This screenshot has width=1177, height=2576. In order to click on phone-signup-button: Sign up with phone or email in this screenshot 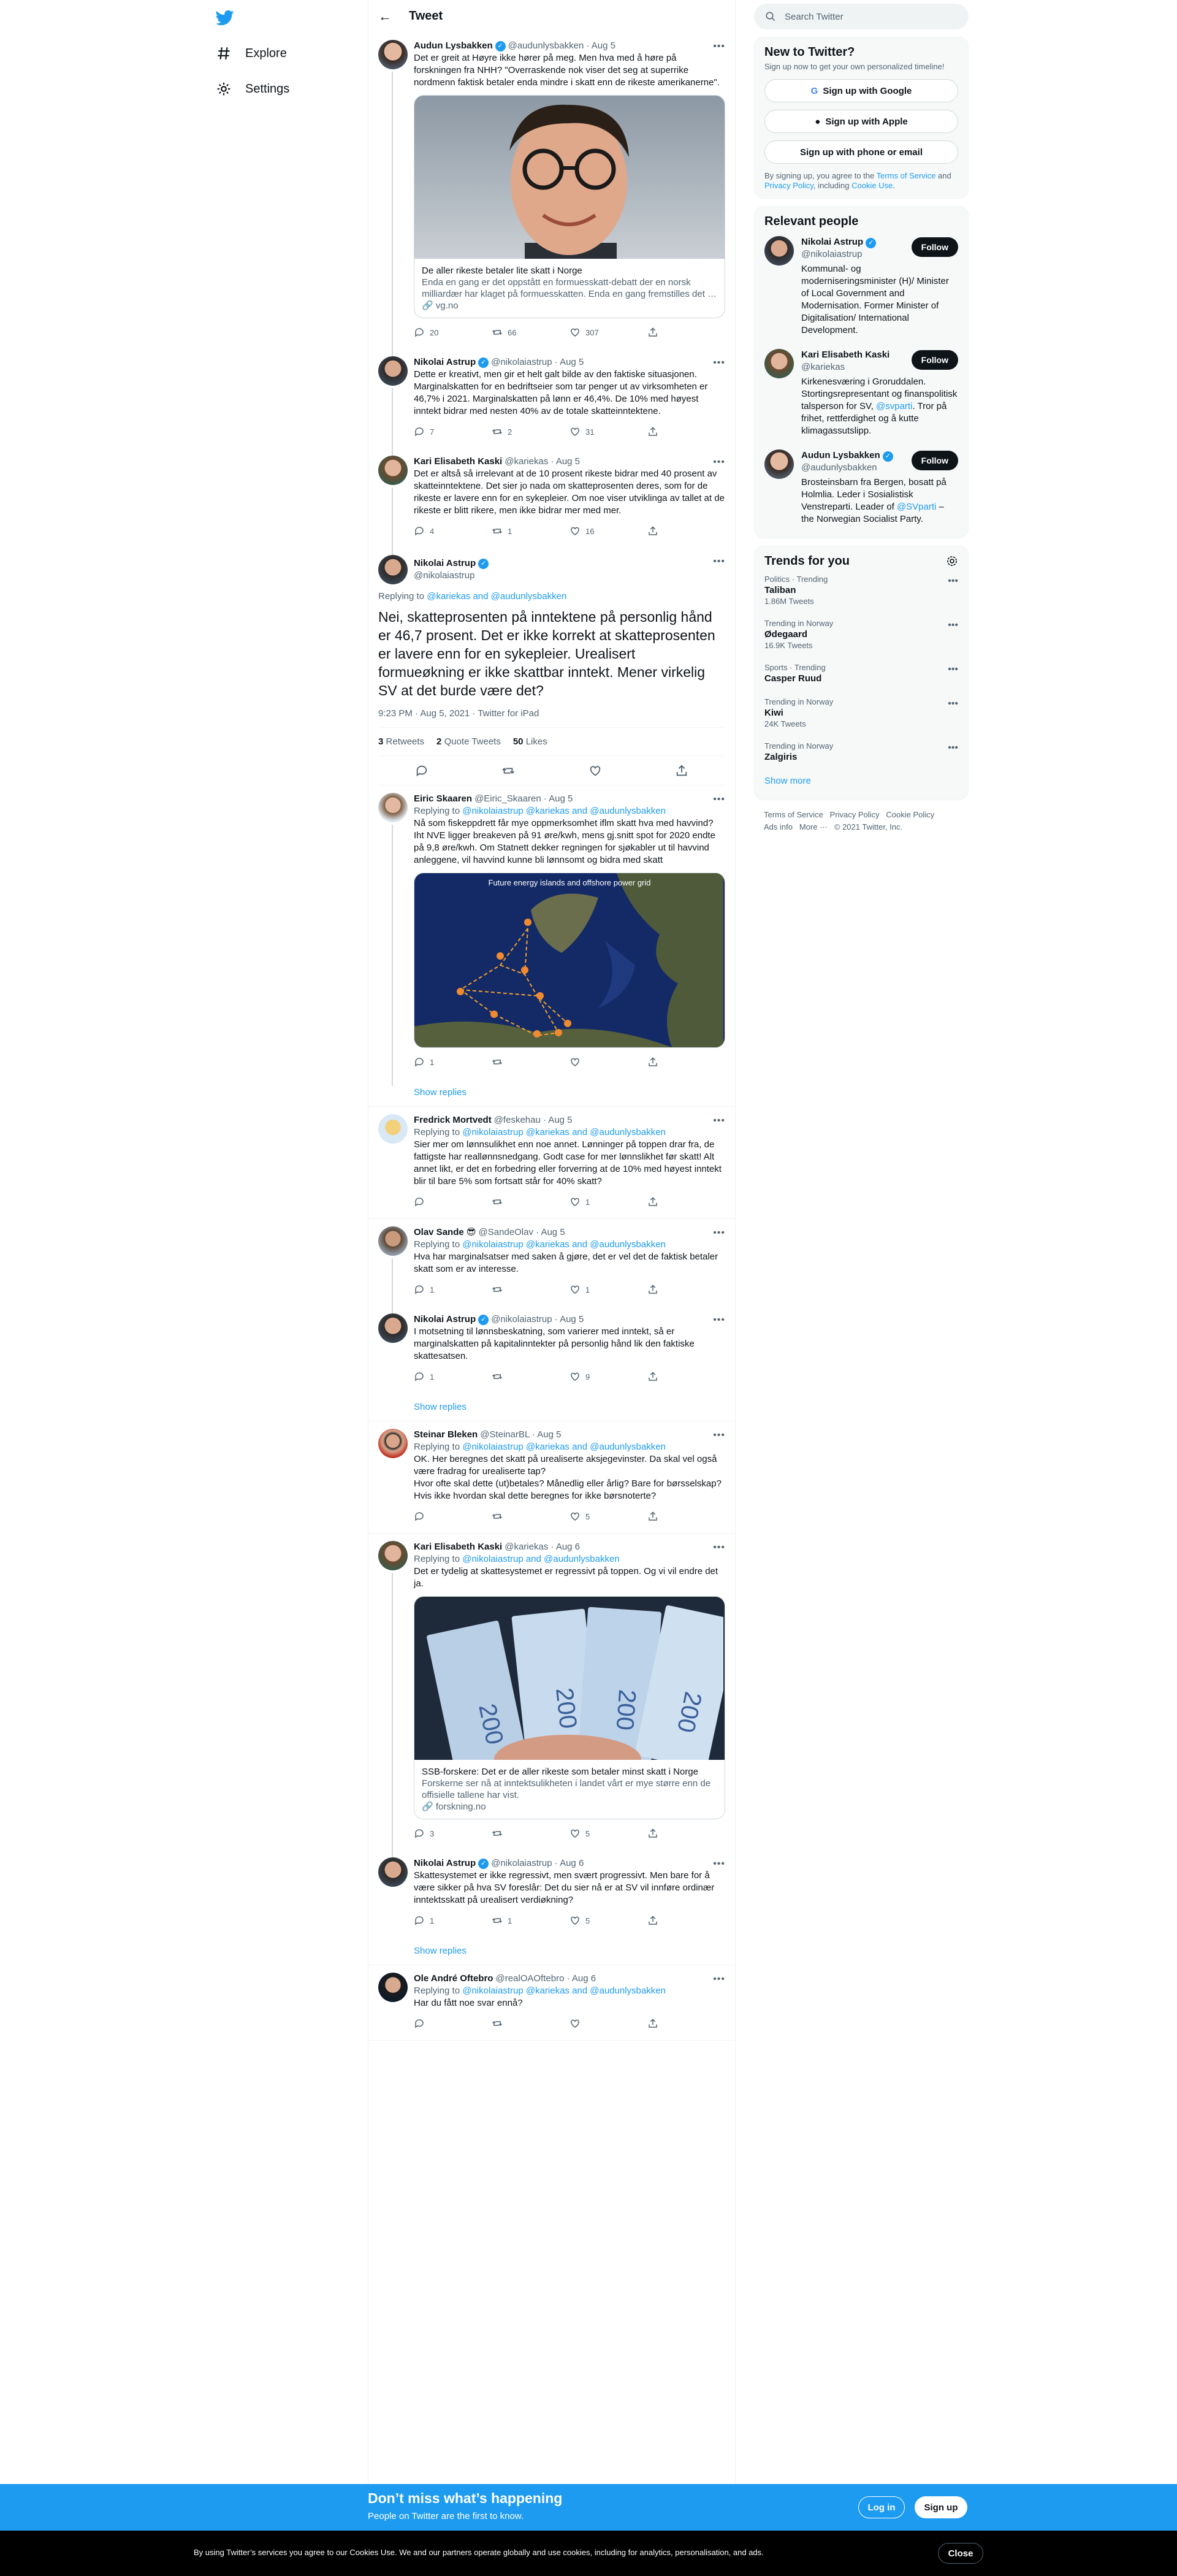, I will do `click(861, 152)`.